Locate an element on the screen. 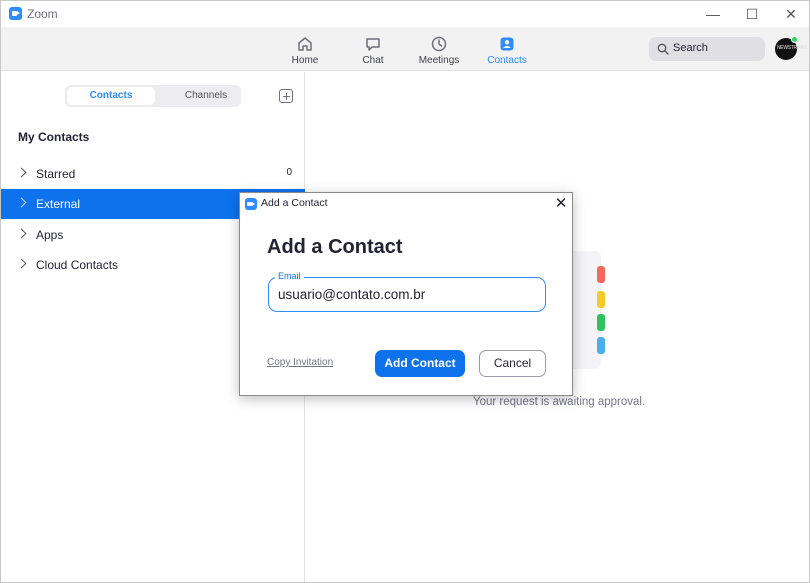 The height and width of the screenshot is (583, 810). dialog-heading: Add a Contact is located at coordinates (335, 247).